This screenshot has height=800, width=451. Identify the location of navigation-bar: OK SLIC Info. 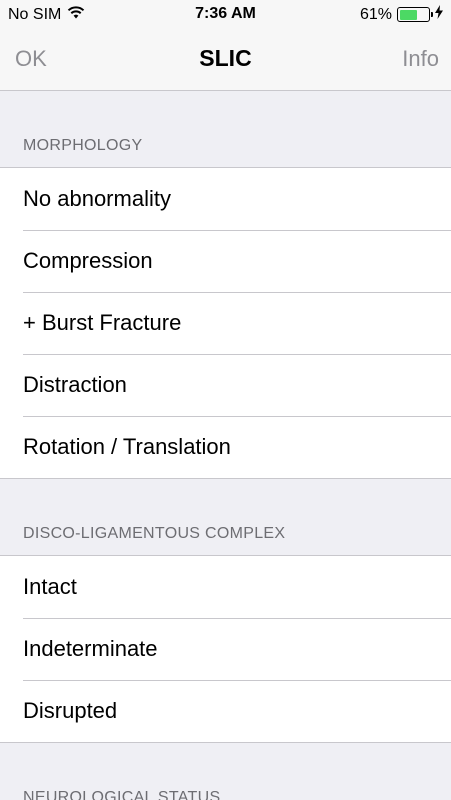
(225, 60).